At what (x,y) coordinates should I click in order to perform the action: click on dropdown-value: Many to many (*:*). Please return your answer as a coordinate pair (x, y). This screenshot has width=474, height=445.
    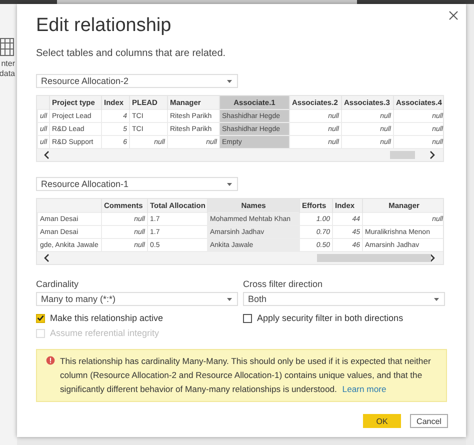
    Looking at the image, I should click on (78, 299).